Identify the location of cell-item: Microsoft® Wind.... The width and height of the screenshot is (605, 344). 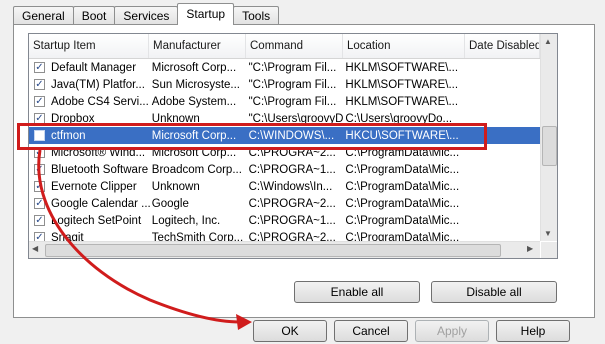
(98, 152).